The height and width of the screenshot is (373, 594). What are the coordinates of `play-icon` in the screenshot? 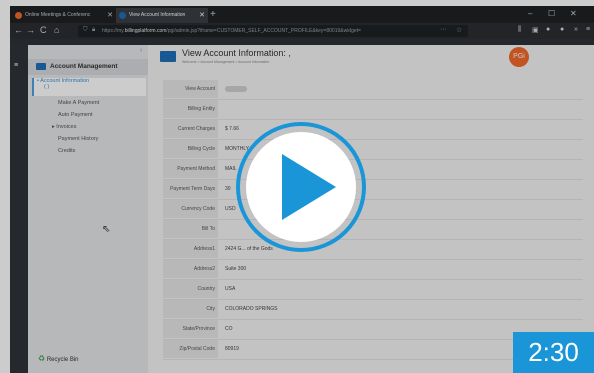 It's located at (309, 187).